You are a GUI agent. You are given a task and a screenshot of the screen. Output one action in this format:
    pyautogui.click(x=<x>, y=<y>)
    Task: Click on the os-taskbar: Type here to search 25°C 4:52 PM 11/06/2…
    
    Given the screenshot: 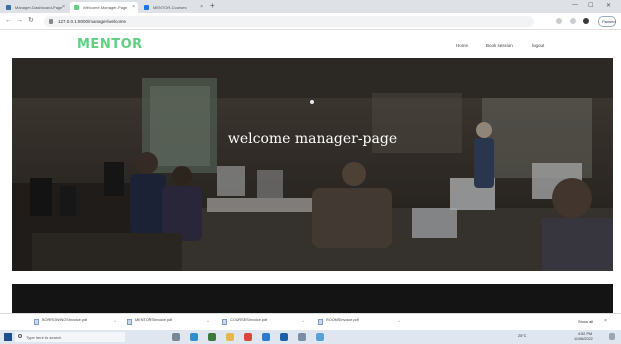 What is the action you would take?
    pyautogui.click(x=310, y=337)
    